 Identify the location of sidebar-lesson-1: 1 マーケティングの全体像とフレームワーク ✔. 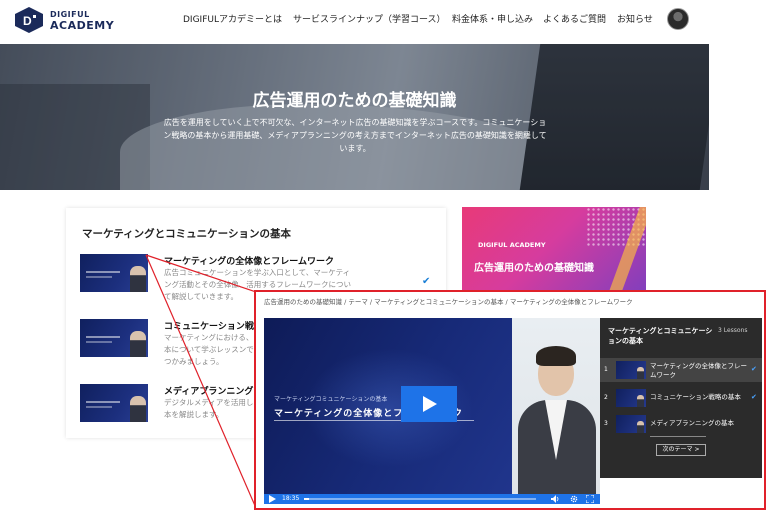
(681, 370).